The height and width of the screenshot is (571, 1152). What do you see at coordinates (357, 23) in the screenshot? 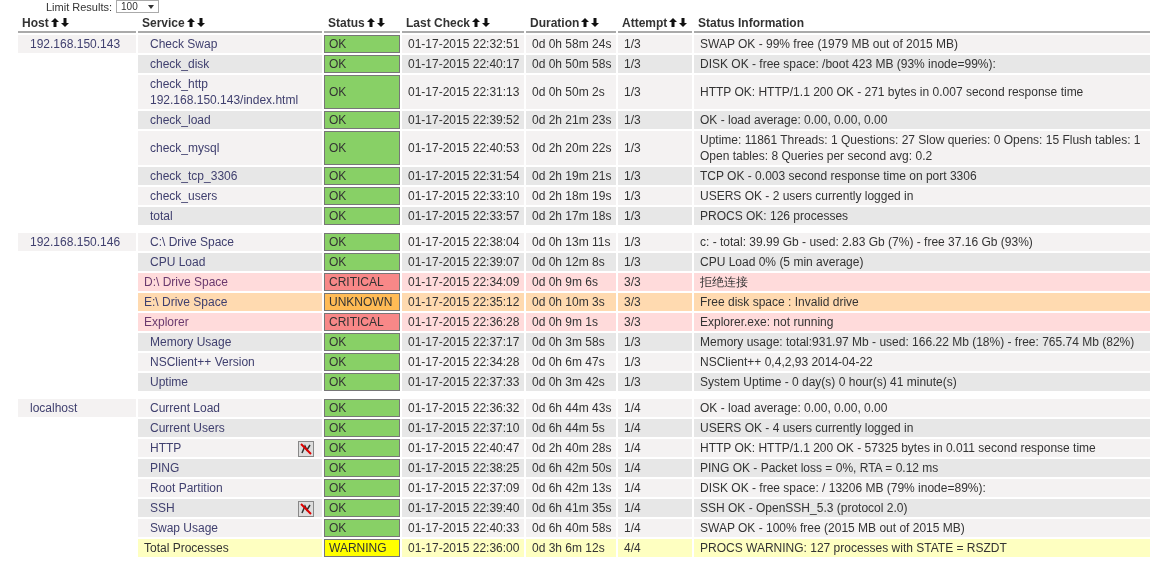
I see `column-header: Status` at bounding box center [357, 23].